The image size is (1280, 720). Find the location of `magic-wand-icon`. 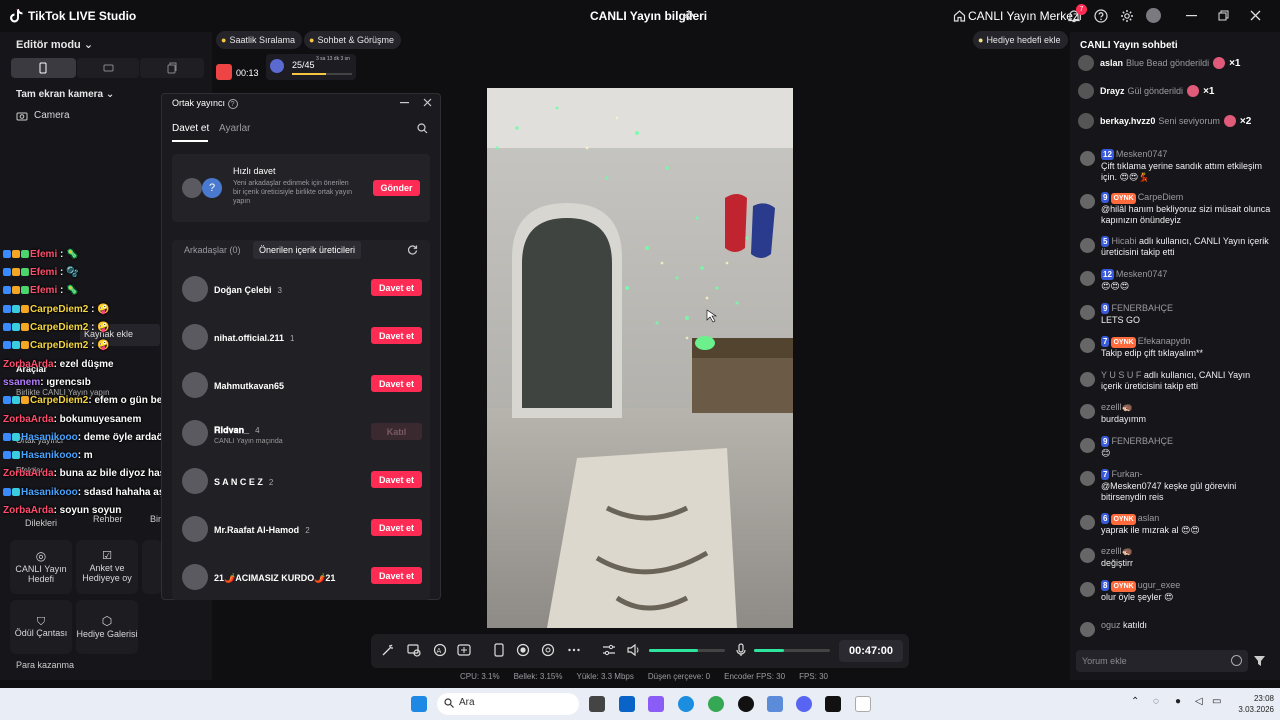

magic-wand-icon is located at coordinates (389, 651).